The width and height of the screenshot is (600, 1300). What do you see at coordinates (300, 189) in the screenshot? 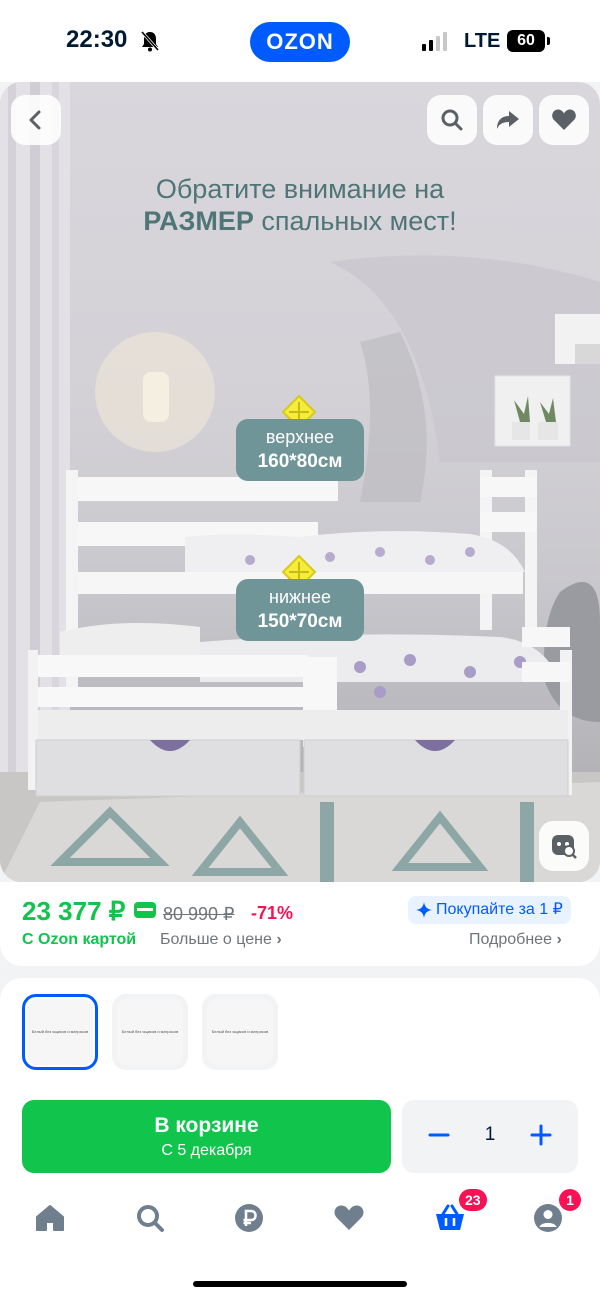
I see `promo-headline-line1: Обратите внимание на` at bounding box center [300, 189].